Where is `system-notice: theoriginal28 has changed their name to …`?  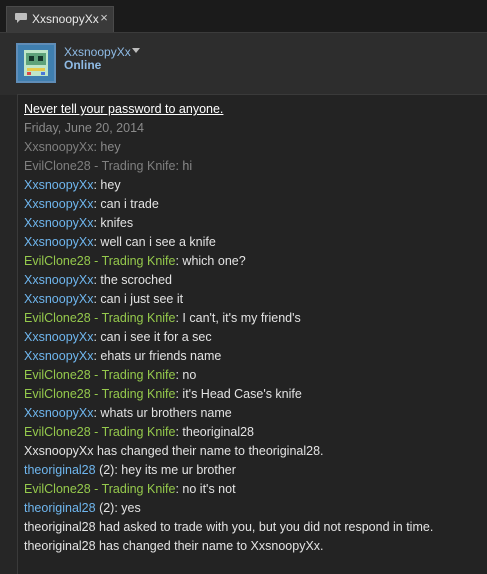
system-notice: theoriginal28 has changed their name to … is located at coordinates (174, 546).